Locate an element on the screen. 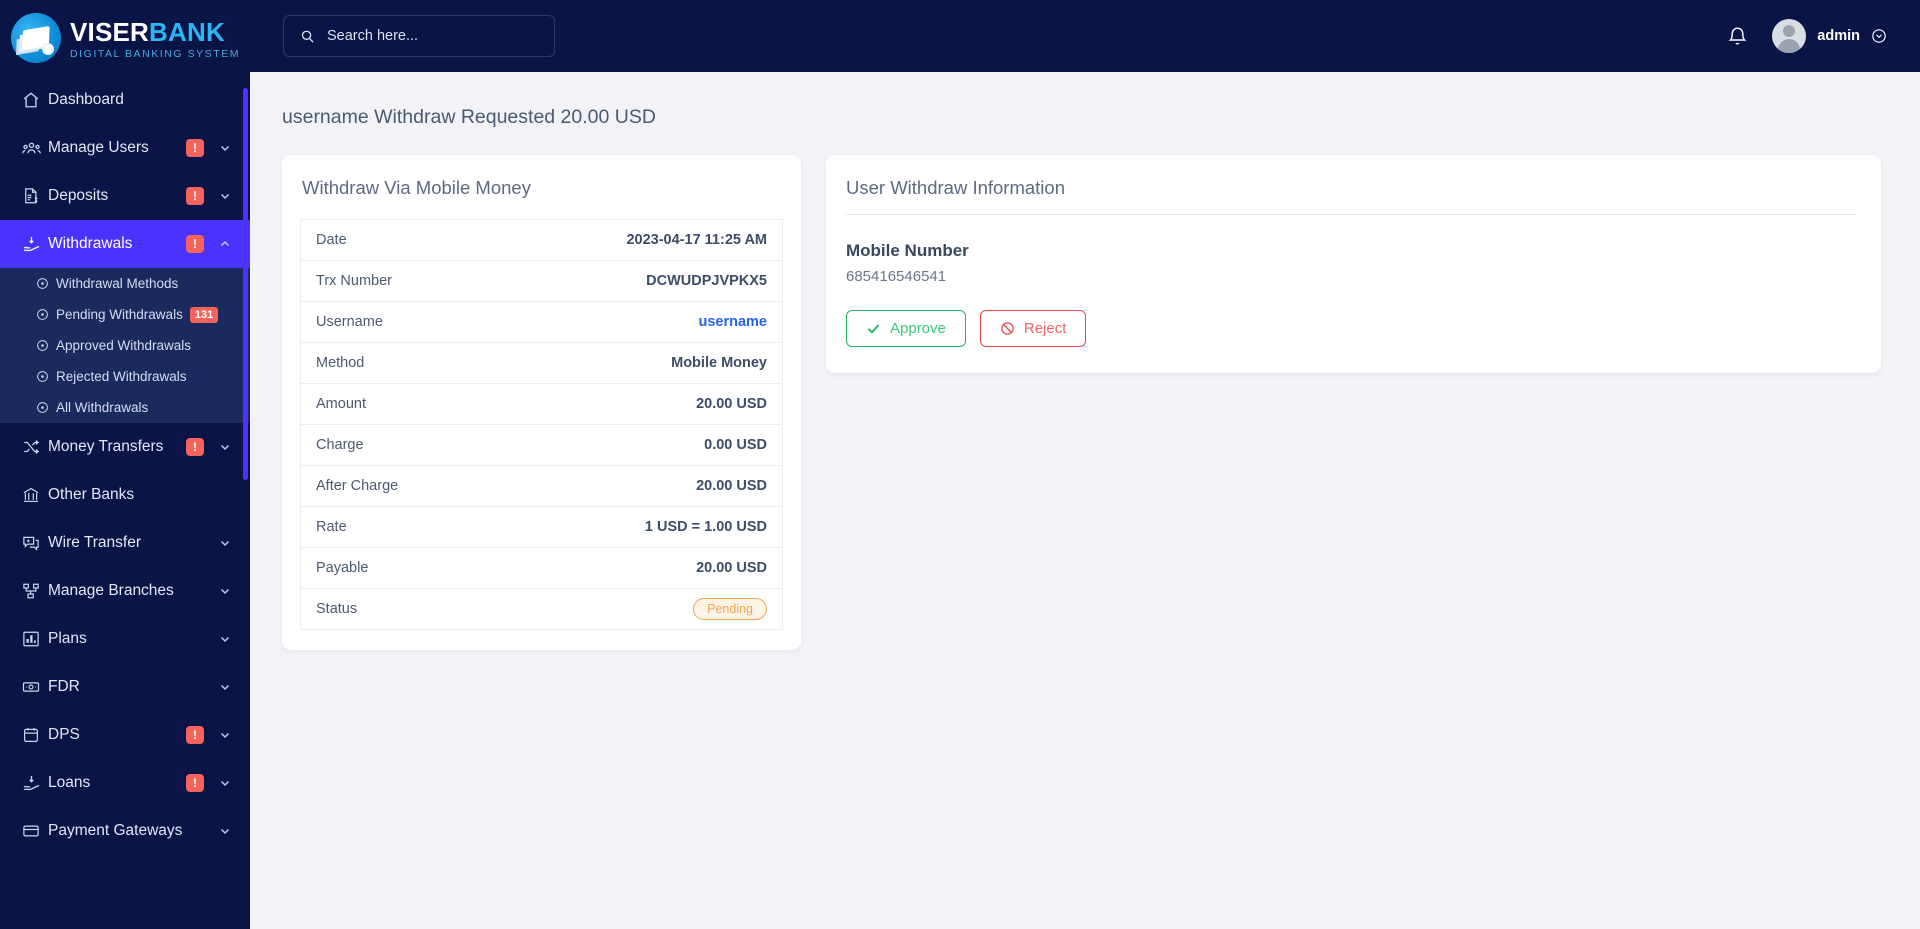  sidebar-item-fdr: FDR is located at coordinates (125, 687).